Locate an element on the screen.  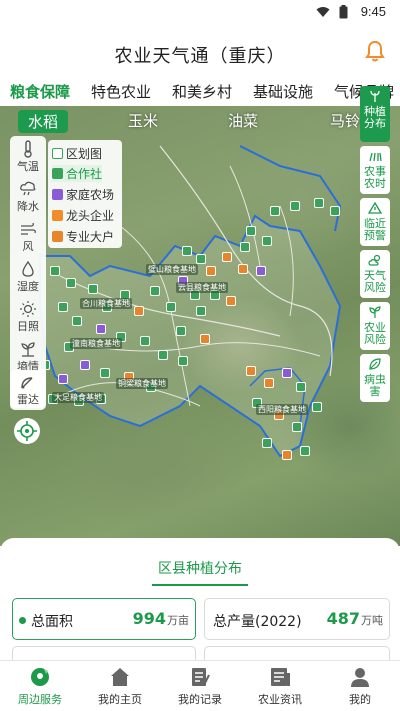
tool-temperature: 气温 is located at coordinates (28, 157).